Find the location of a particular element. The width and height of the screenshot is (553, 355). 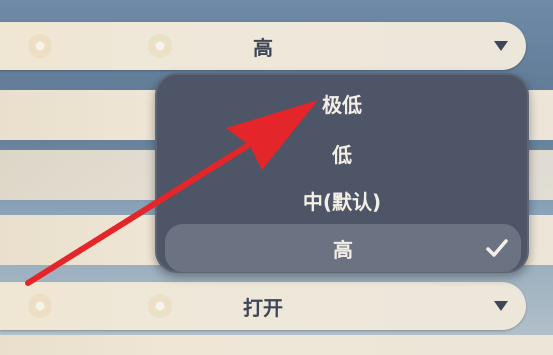

dropdown-option-high: 高 is located at coordinates (343, 248).